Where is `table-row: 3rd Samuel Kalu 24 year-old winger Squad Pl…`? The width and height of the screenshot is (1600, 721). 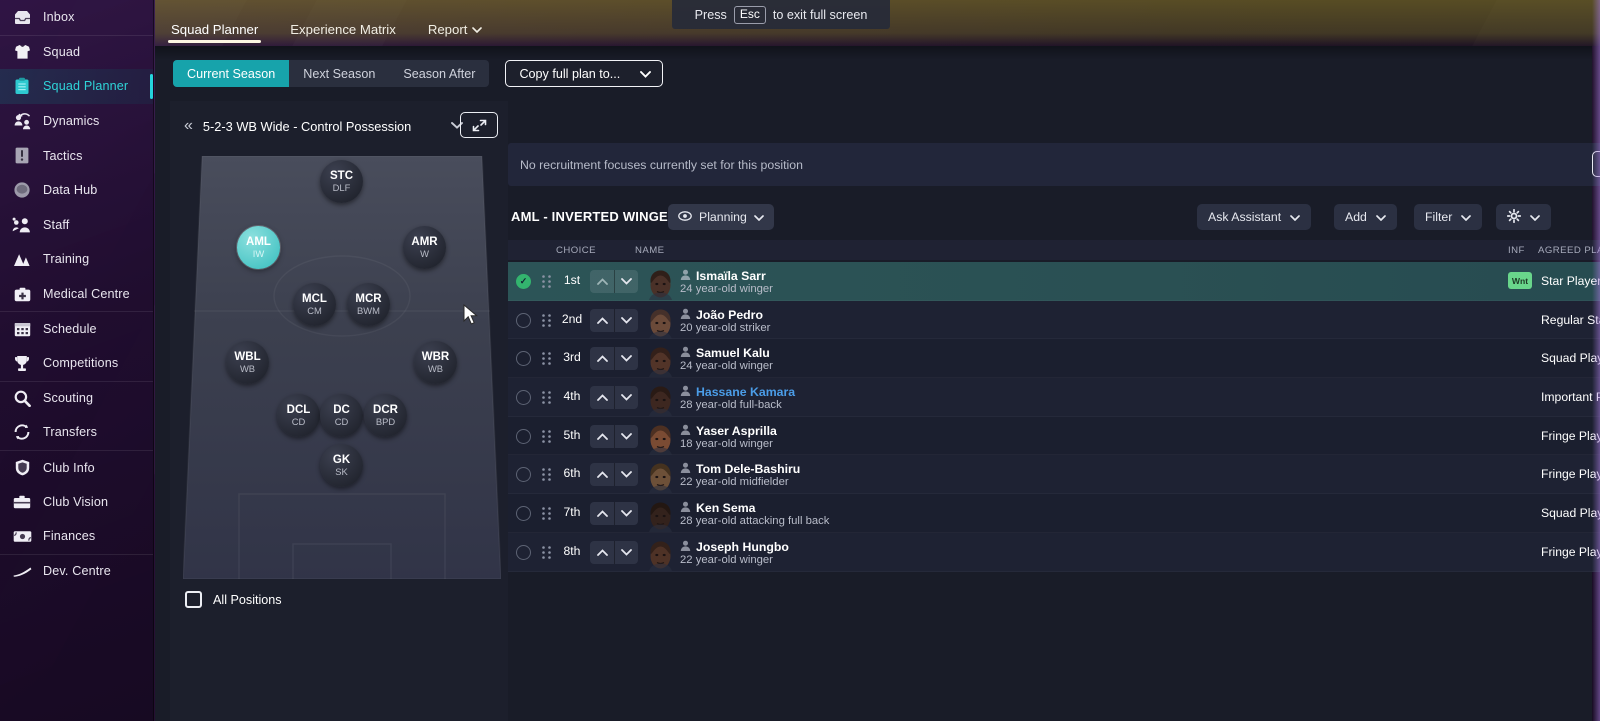 table-row: 3rd Samuel Kalu 24 year-old winger Squad Pl… is located at coordinates (1054, 359).